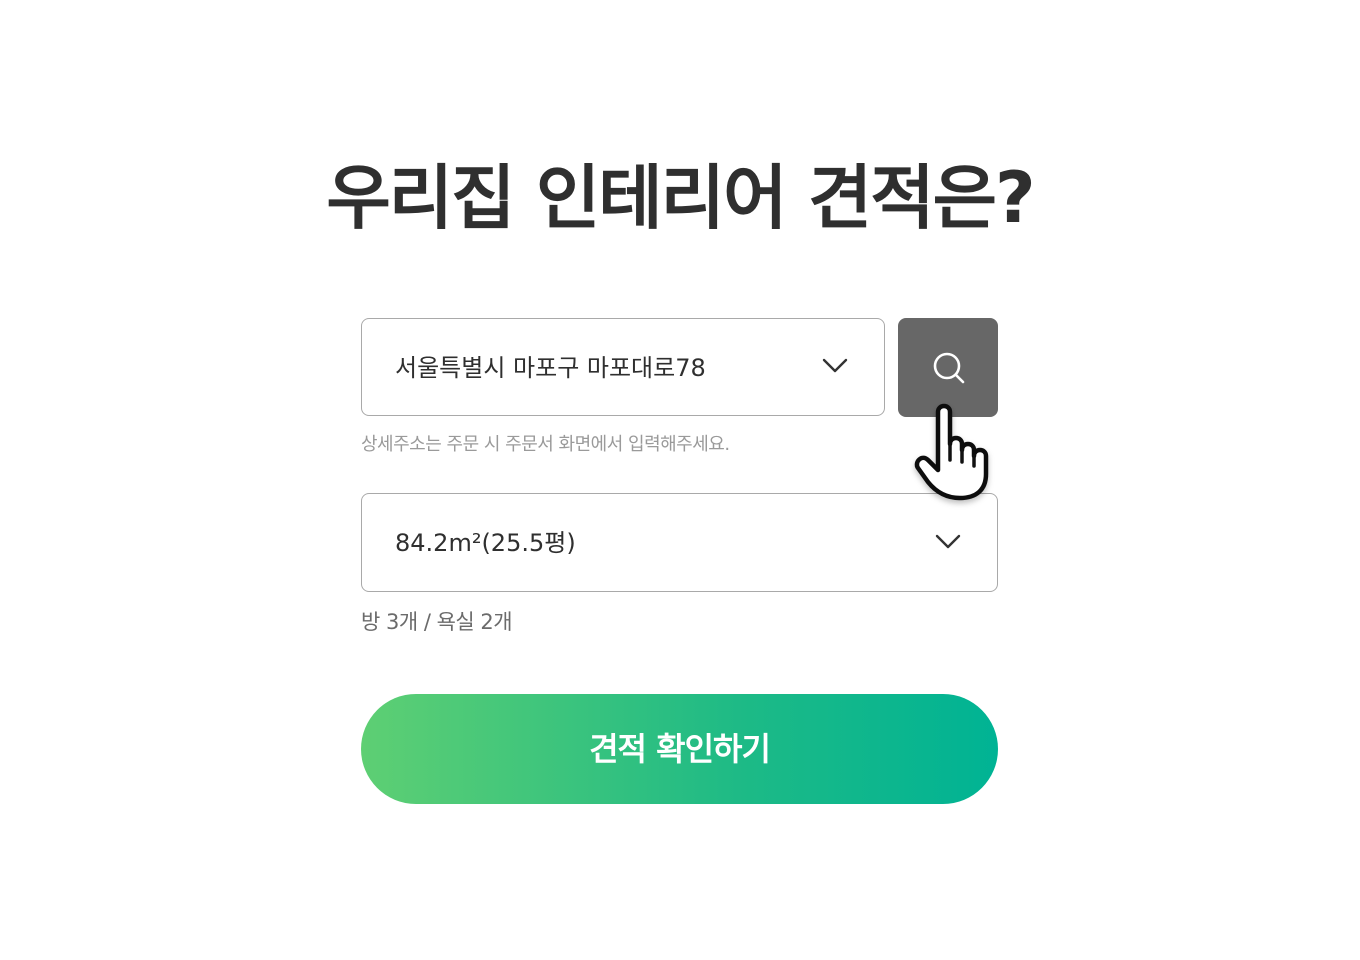  I want to click on check-estimate-button: 견적 확인하기, so click(679, 749).